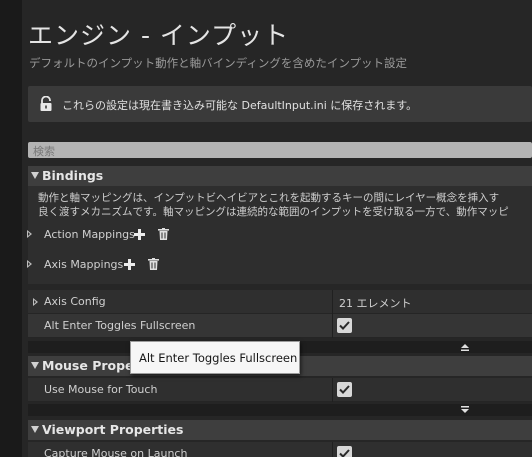 This screenshot has height=457, width=532. Describe the element at coordinates (280, 302) in the screenshot. I see `property-row-axis-config: Axis Config 21 エレメント` at that location.